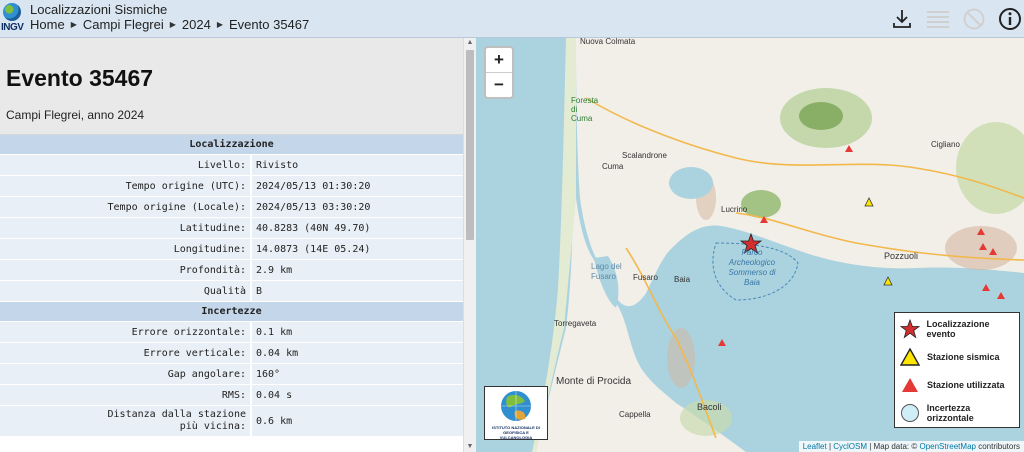 This screenshot has width=1024, height=452. I want to click on scroll-down-icon: ▼, so click(470, 447).